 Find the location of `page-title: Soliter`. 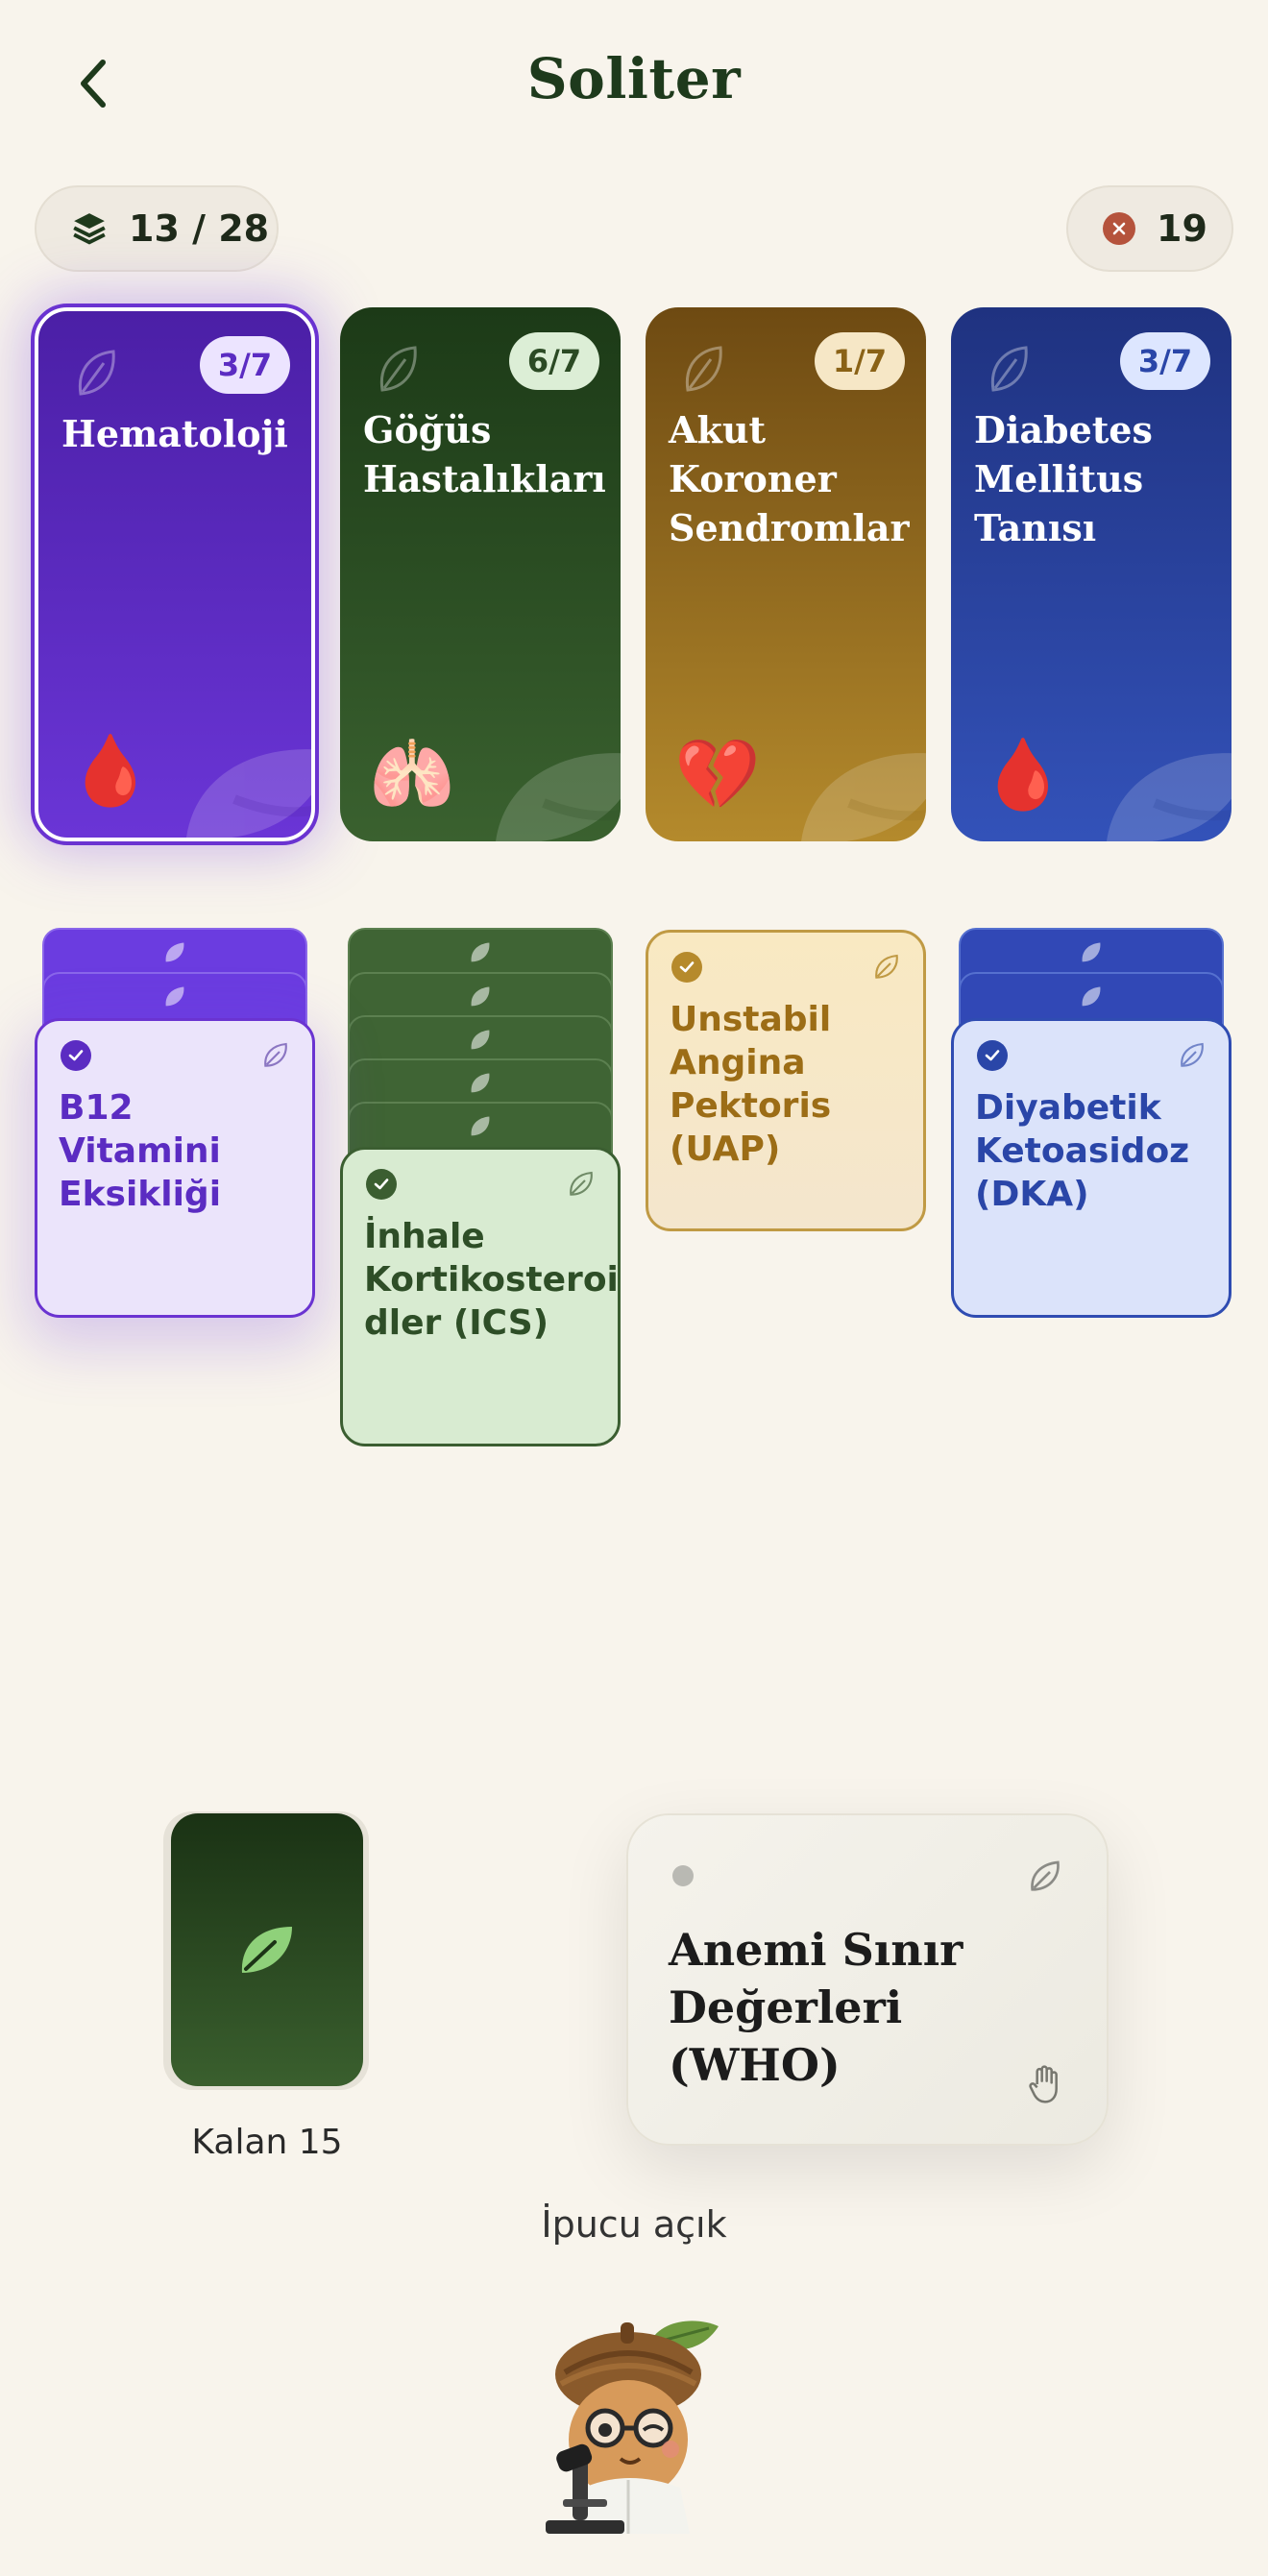

page-title: Soliter is located at coordinates (634, 78).